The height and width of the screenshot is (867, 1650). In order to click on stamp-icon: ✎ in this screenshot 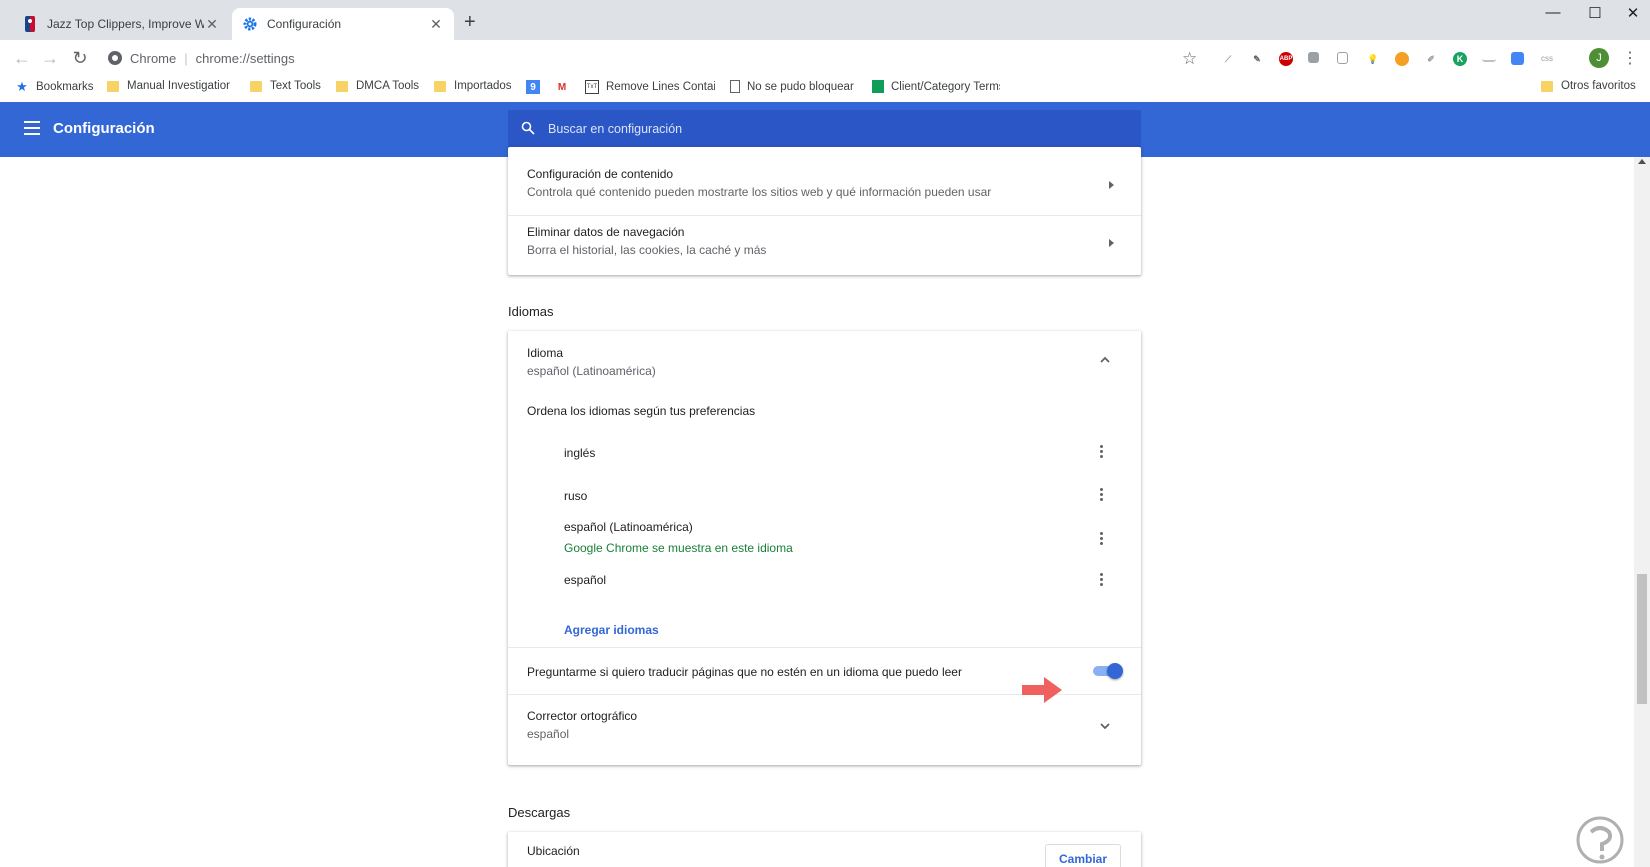, I will do `click(1257, 59)`.